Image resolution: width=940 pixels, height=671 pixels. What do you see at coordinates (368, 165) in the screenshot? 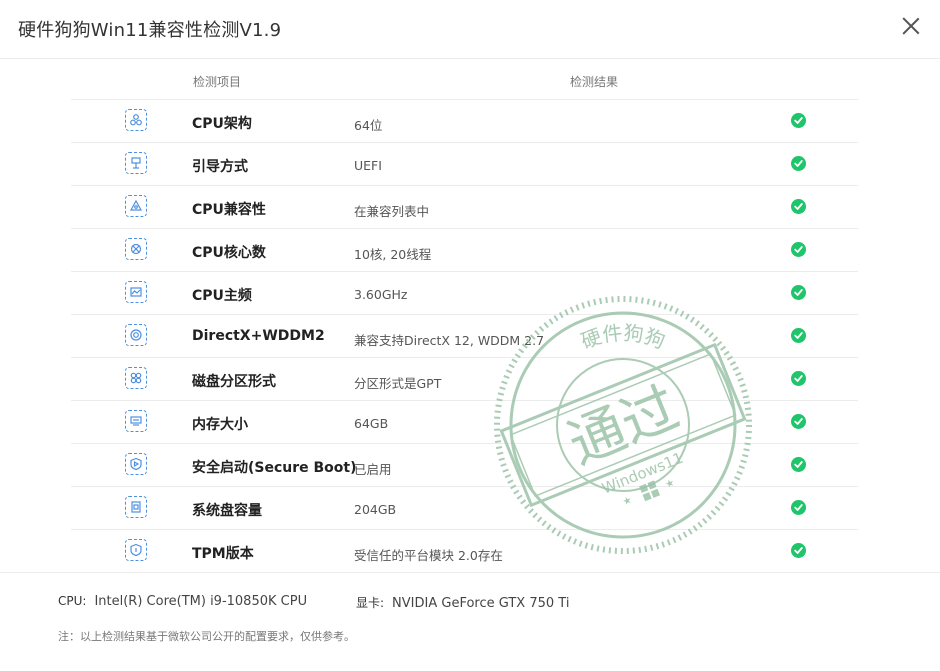
I see `check-item-value: UEFI` at bounding box center [368, 165].